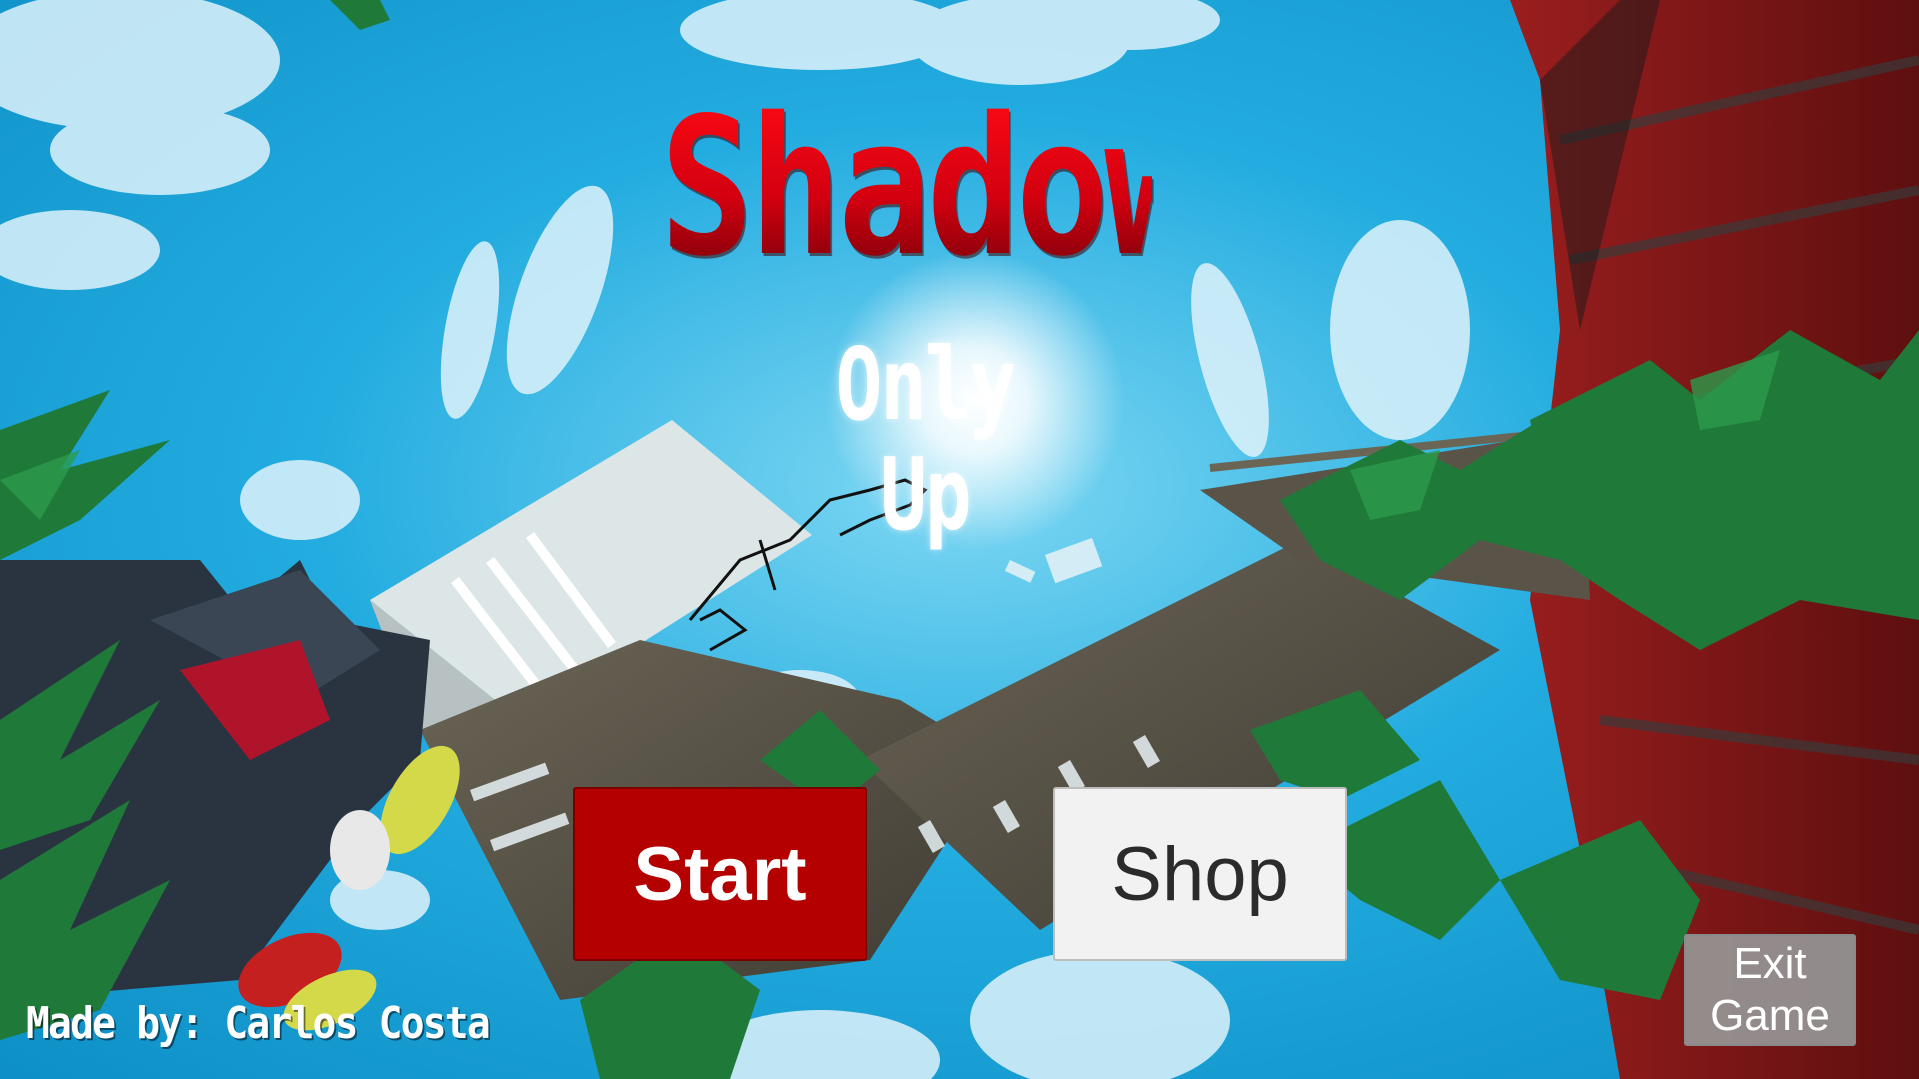 The width and height of the screenshot is (1919, 1079). Describe the element at coordinates (929, 187) in the screenshot. I see `game-title: Shadow` at that location.